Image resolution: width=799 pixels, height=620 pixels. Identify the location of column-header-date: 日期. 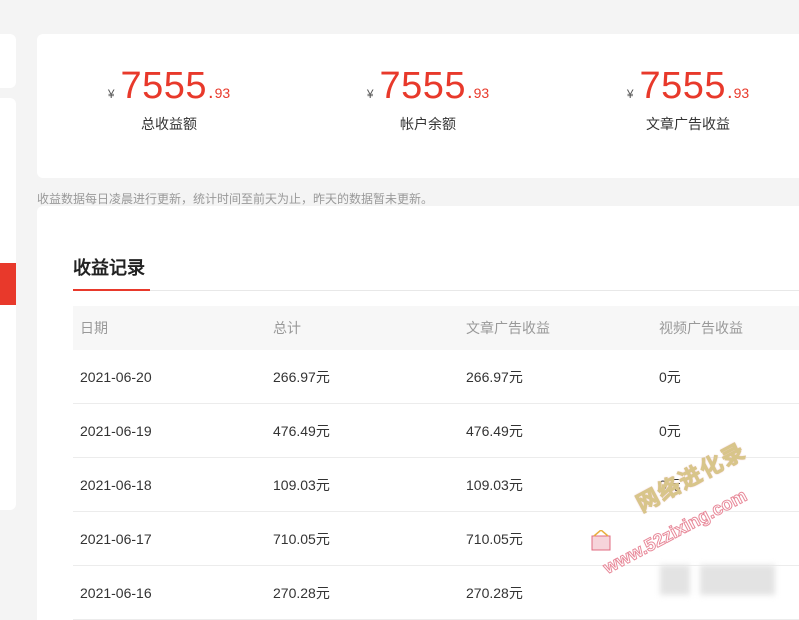
(94, 328).